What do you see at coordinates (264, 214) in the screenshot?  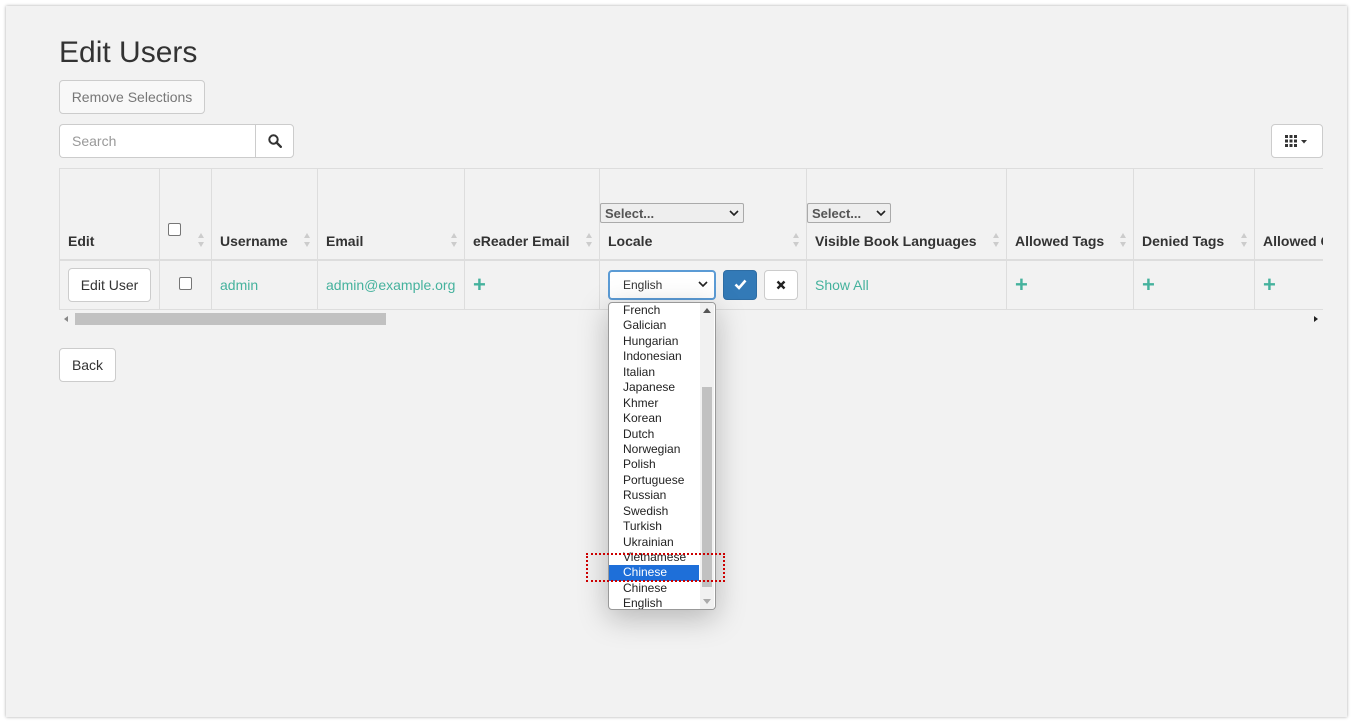 I see `header-username: Username` at bounding box center [264, 214].